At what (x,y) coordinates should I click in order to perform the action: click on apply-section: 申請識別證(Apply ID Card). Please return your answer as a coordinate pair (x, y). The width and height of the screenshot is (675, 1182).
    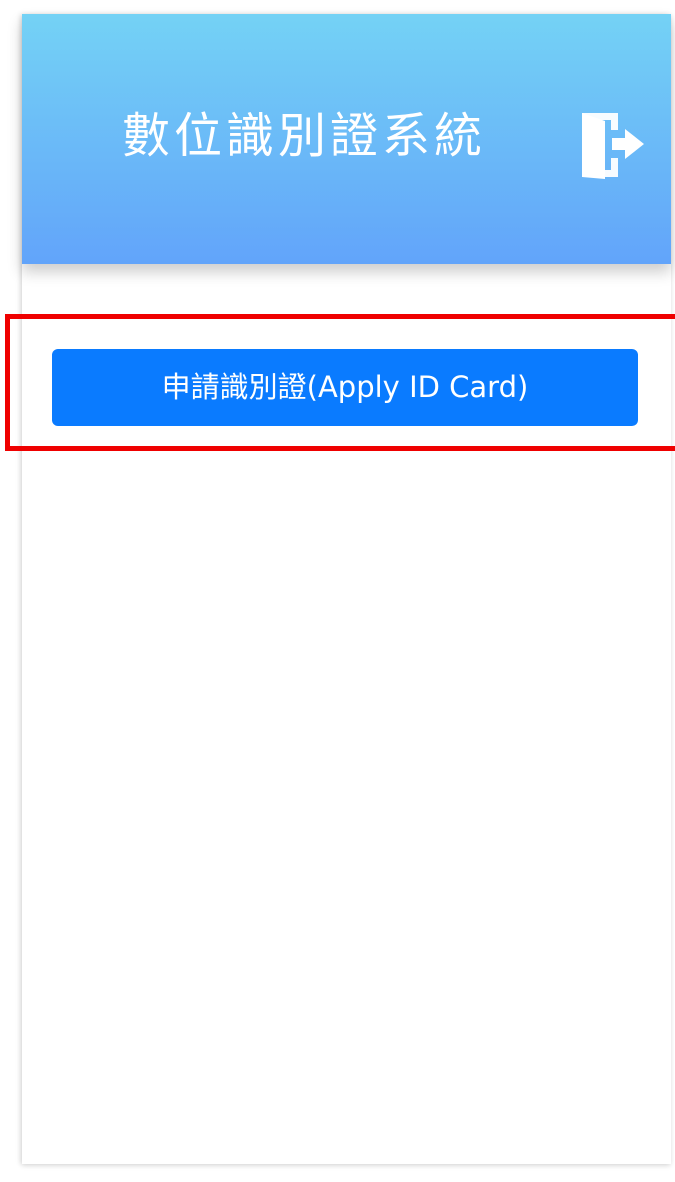
    Looking at the image, I should click on (345, 387).